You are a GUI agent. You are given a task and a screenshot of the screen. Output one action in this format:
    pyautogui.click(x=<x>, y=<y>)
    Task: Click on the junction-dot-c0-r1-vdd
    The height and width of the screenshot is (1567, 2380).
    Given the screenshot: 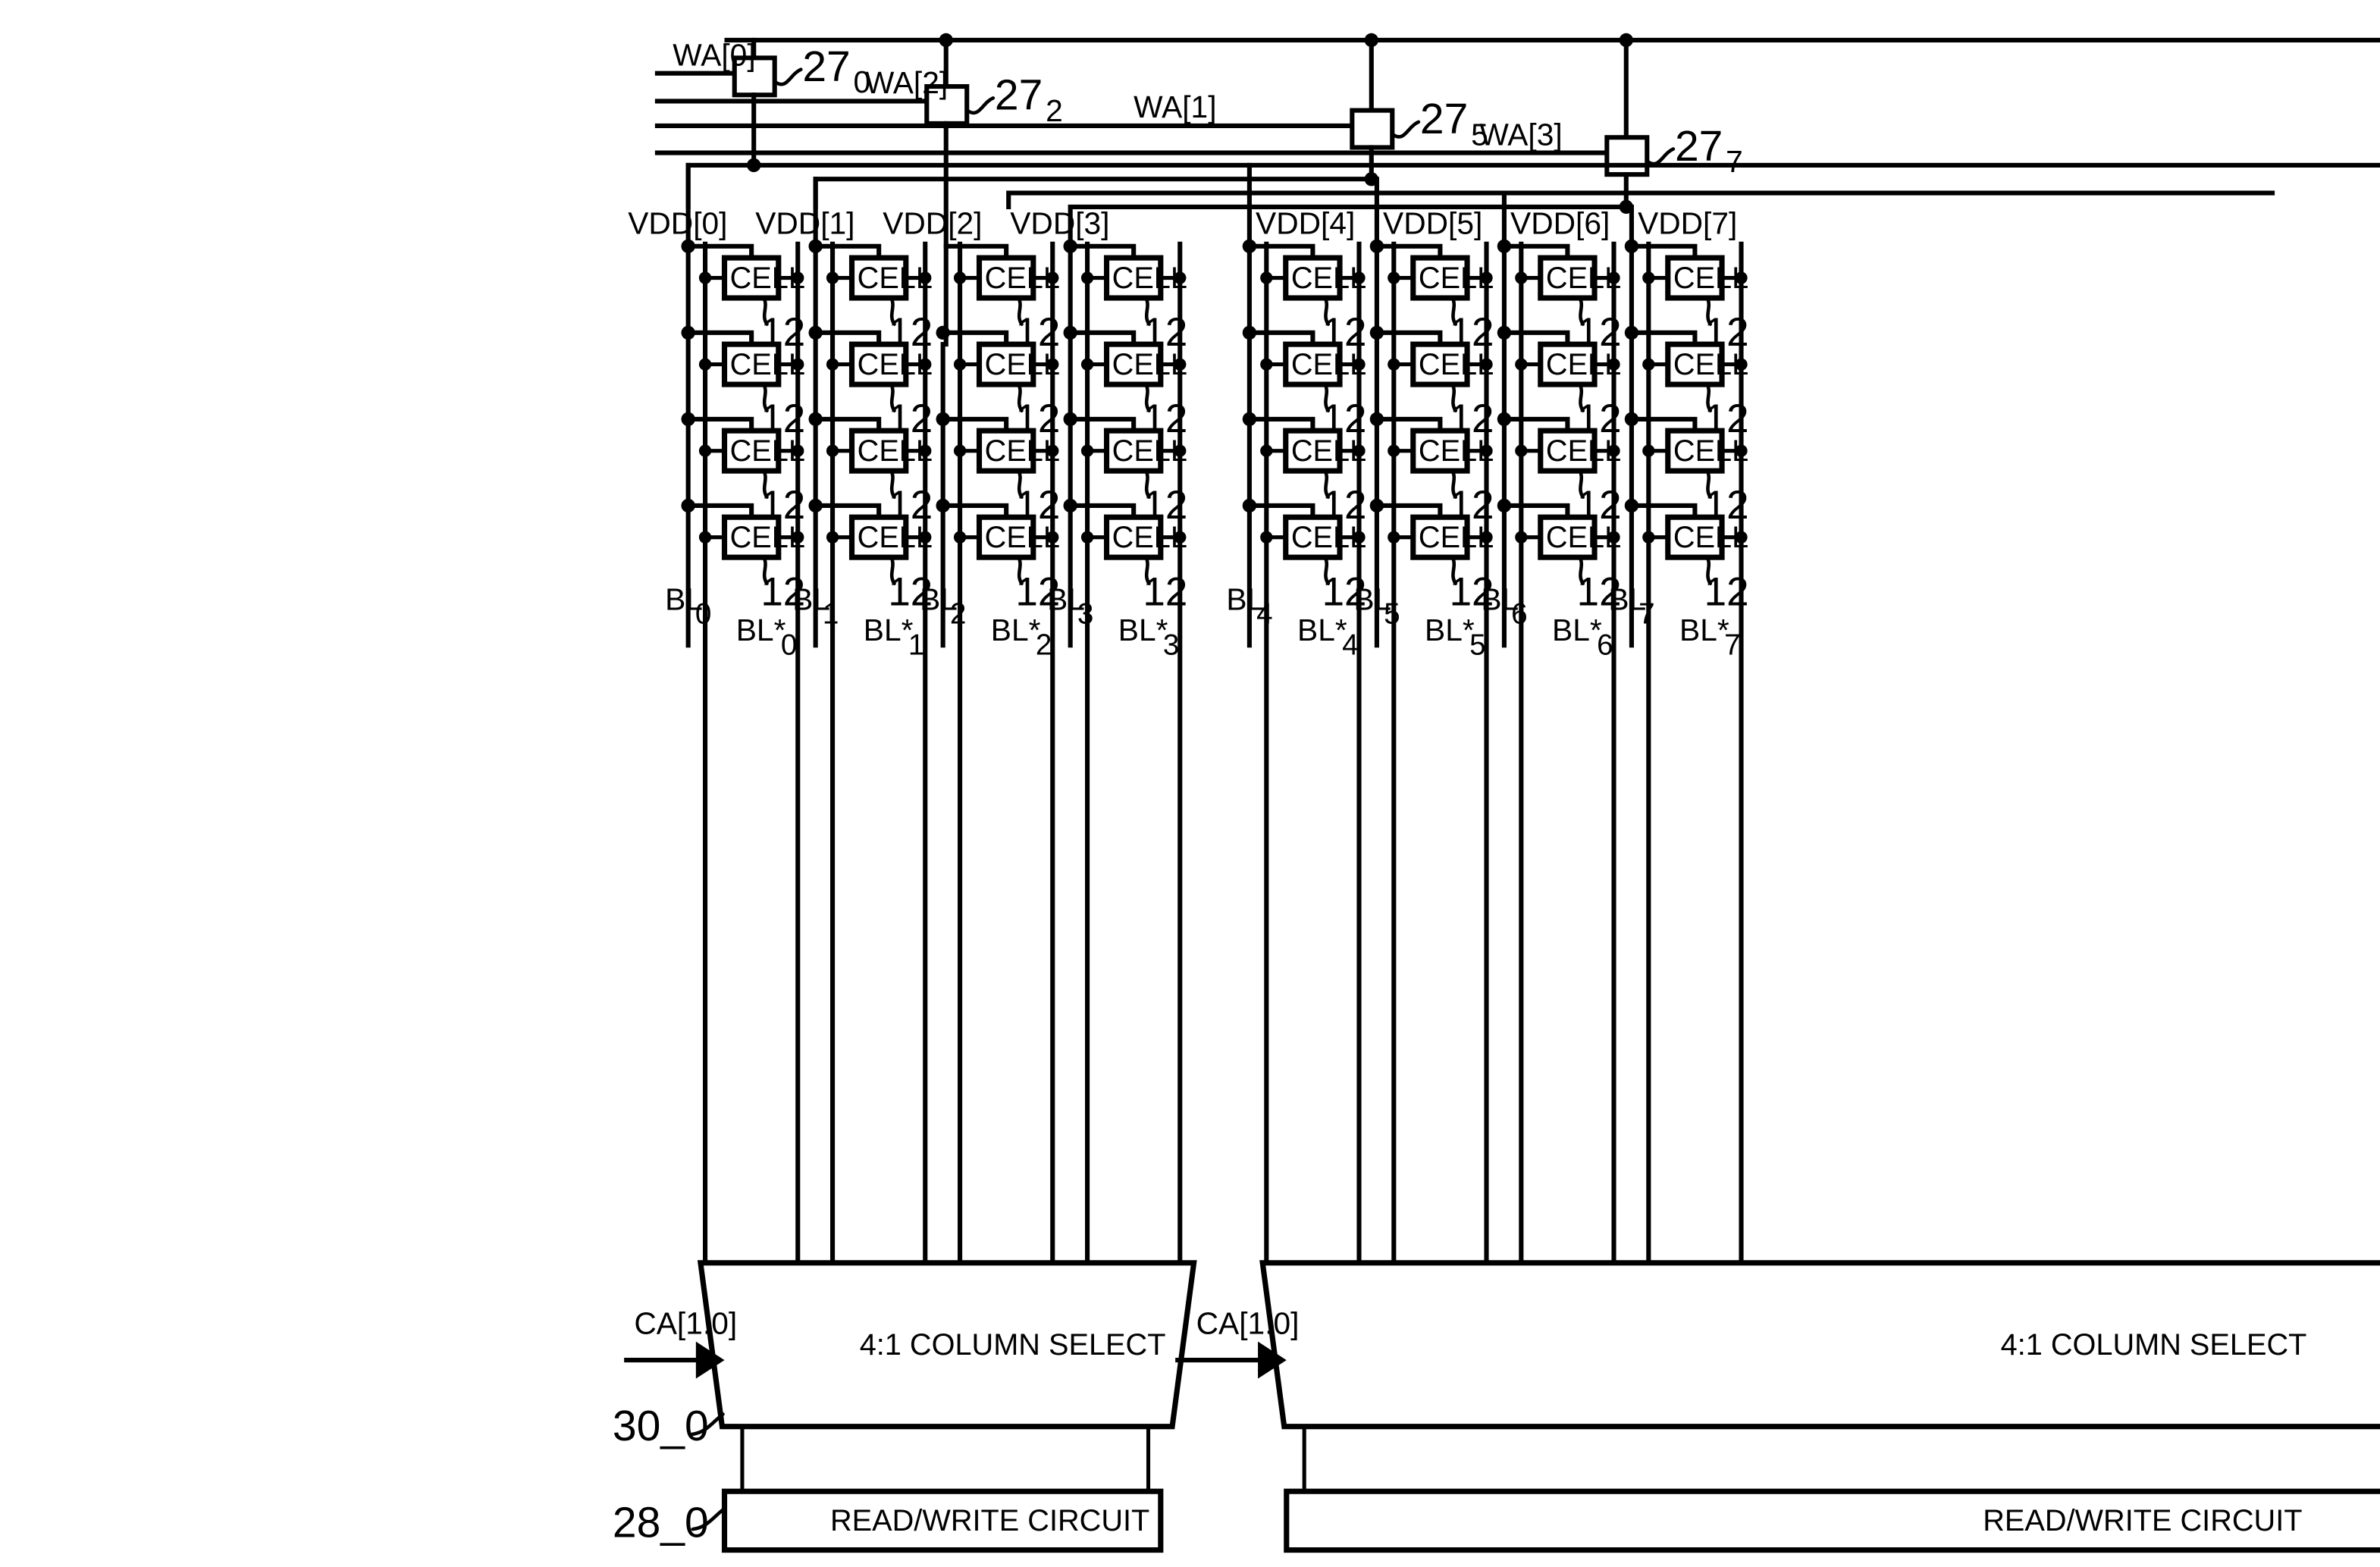 What is the action you would take?
    pyautogui.click(x=688, y=332)
    